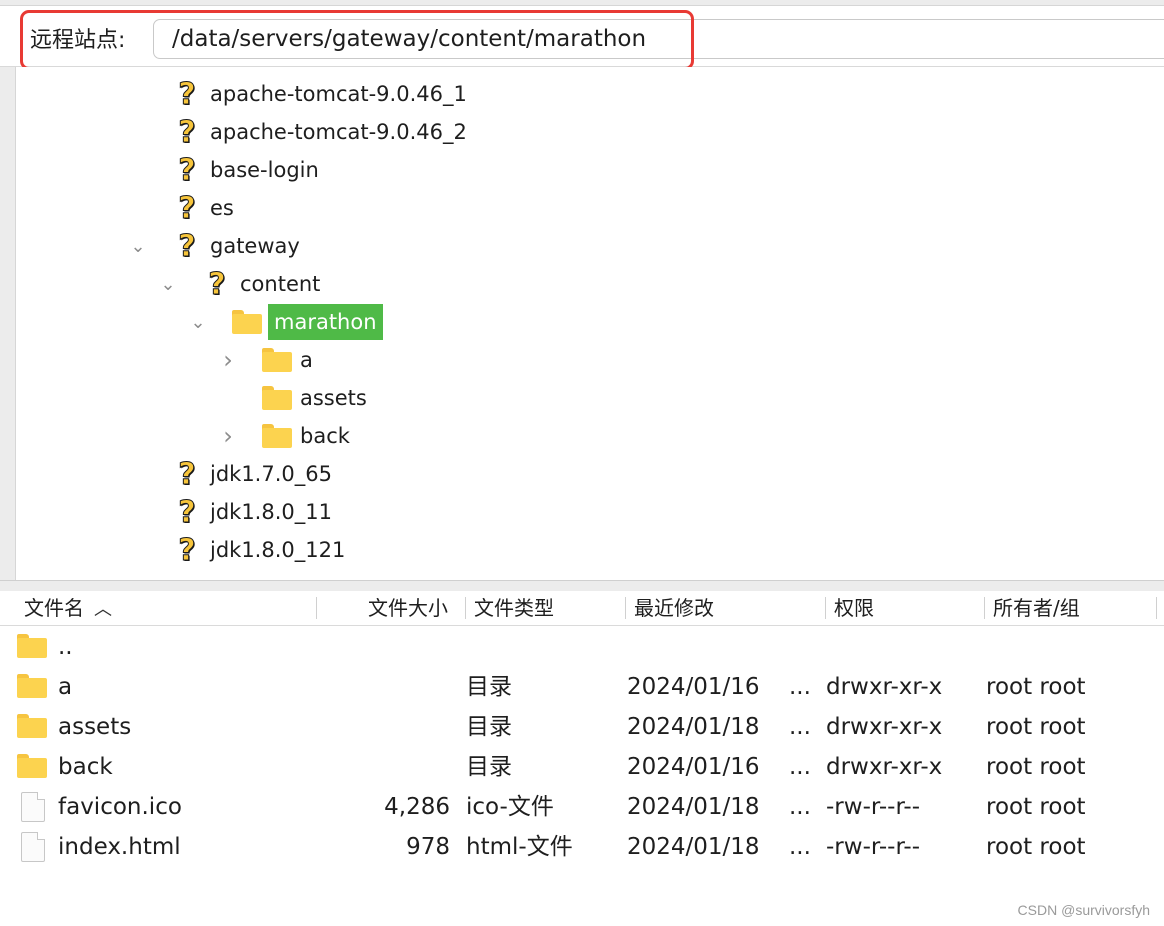 The image size is (1164, 926). I want to click on column-header-owner: 所有者/组, so click(1036, 608).